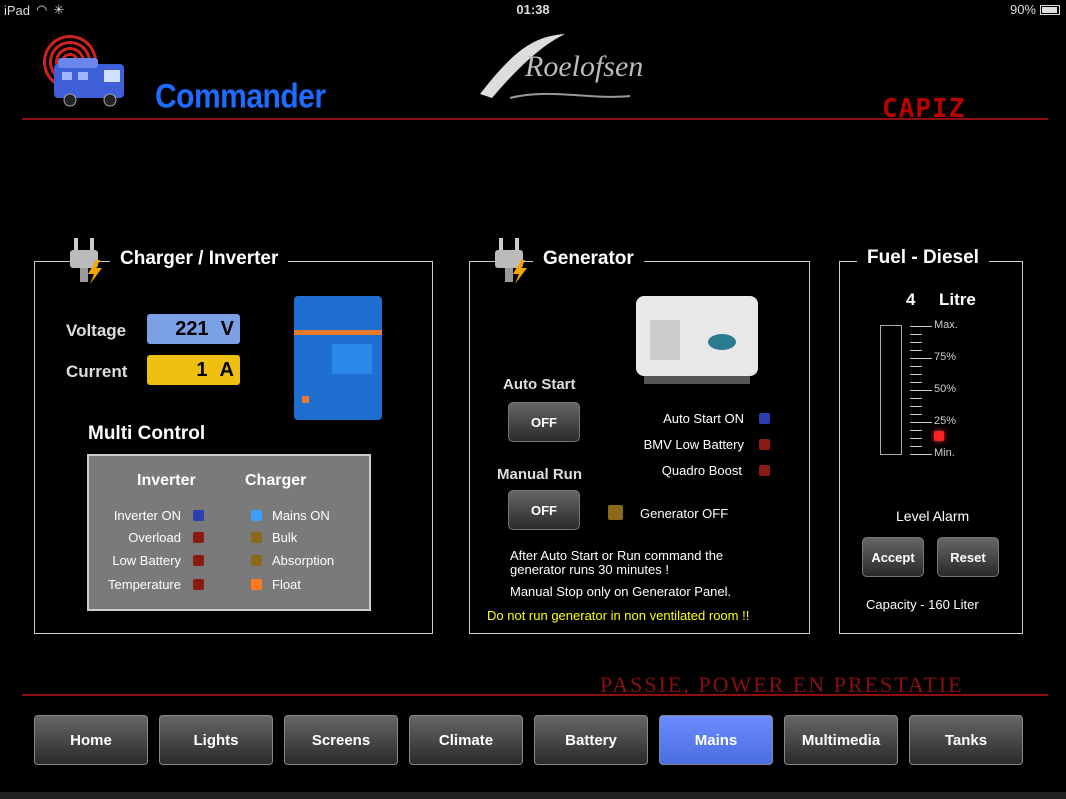  I want to click on current-unit: A, so click(226, 369).